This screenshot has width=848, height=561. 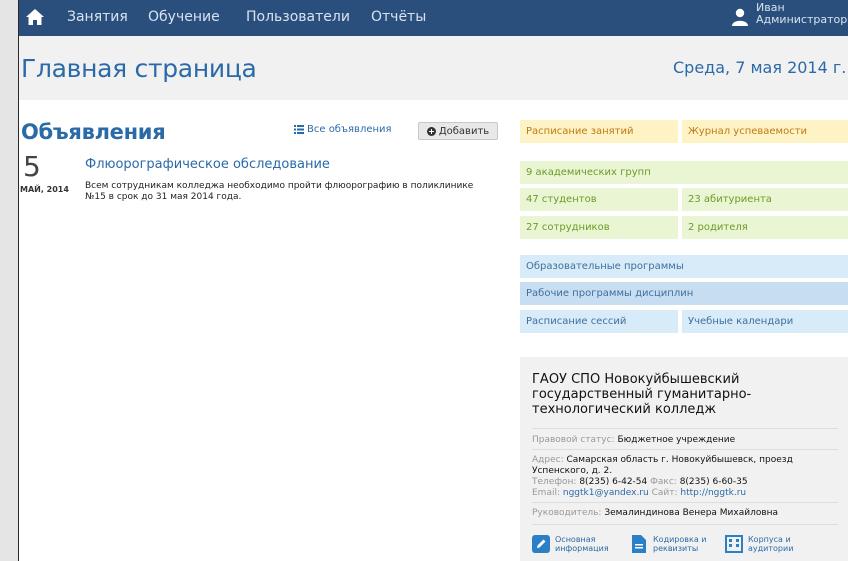 I want to click on email-link: nggtk1@yandex.ru, so click(x=606, y=493).